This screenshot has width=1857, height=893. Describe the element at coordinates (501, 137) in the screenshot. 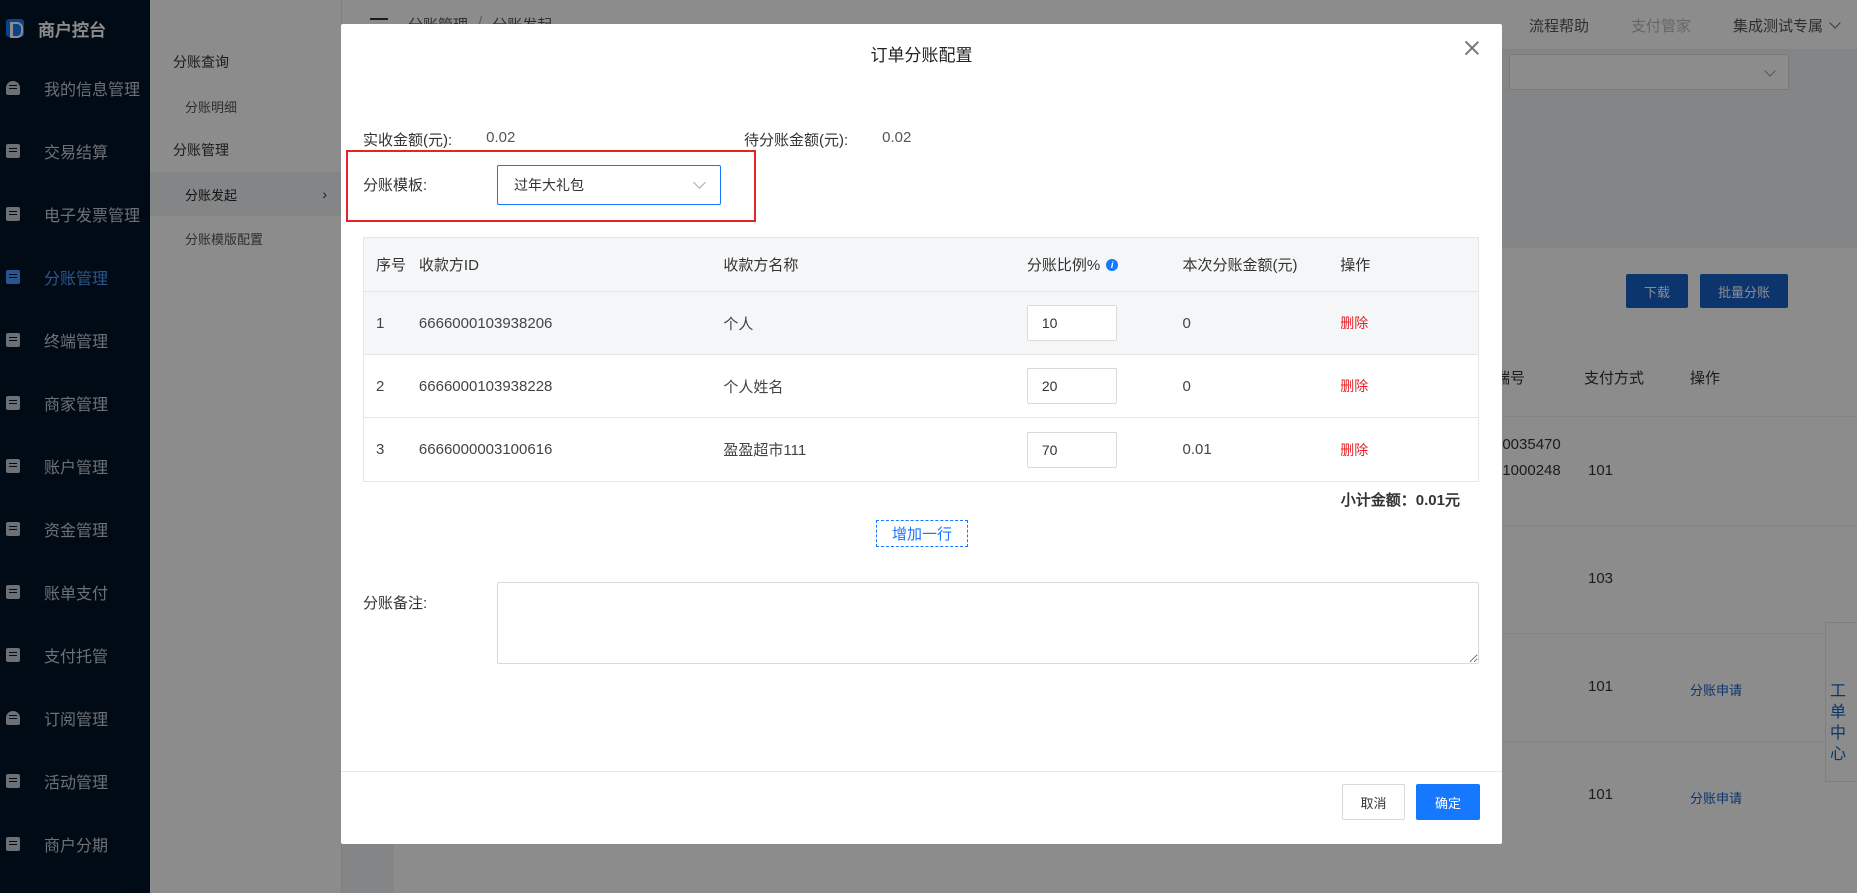

I see `received-amount-value: 0.02` at that location.